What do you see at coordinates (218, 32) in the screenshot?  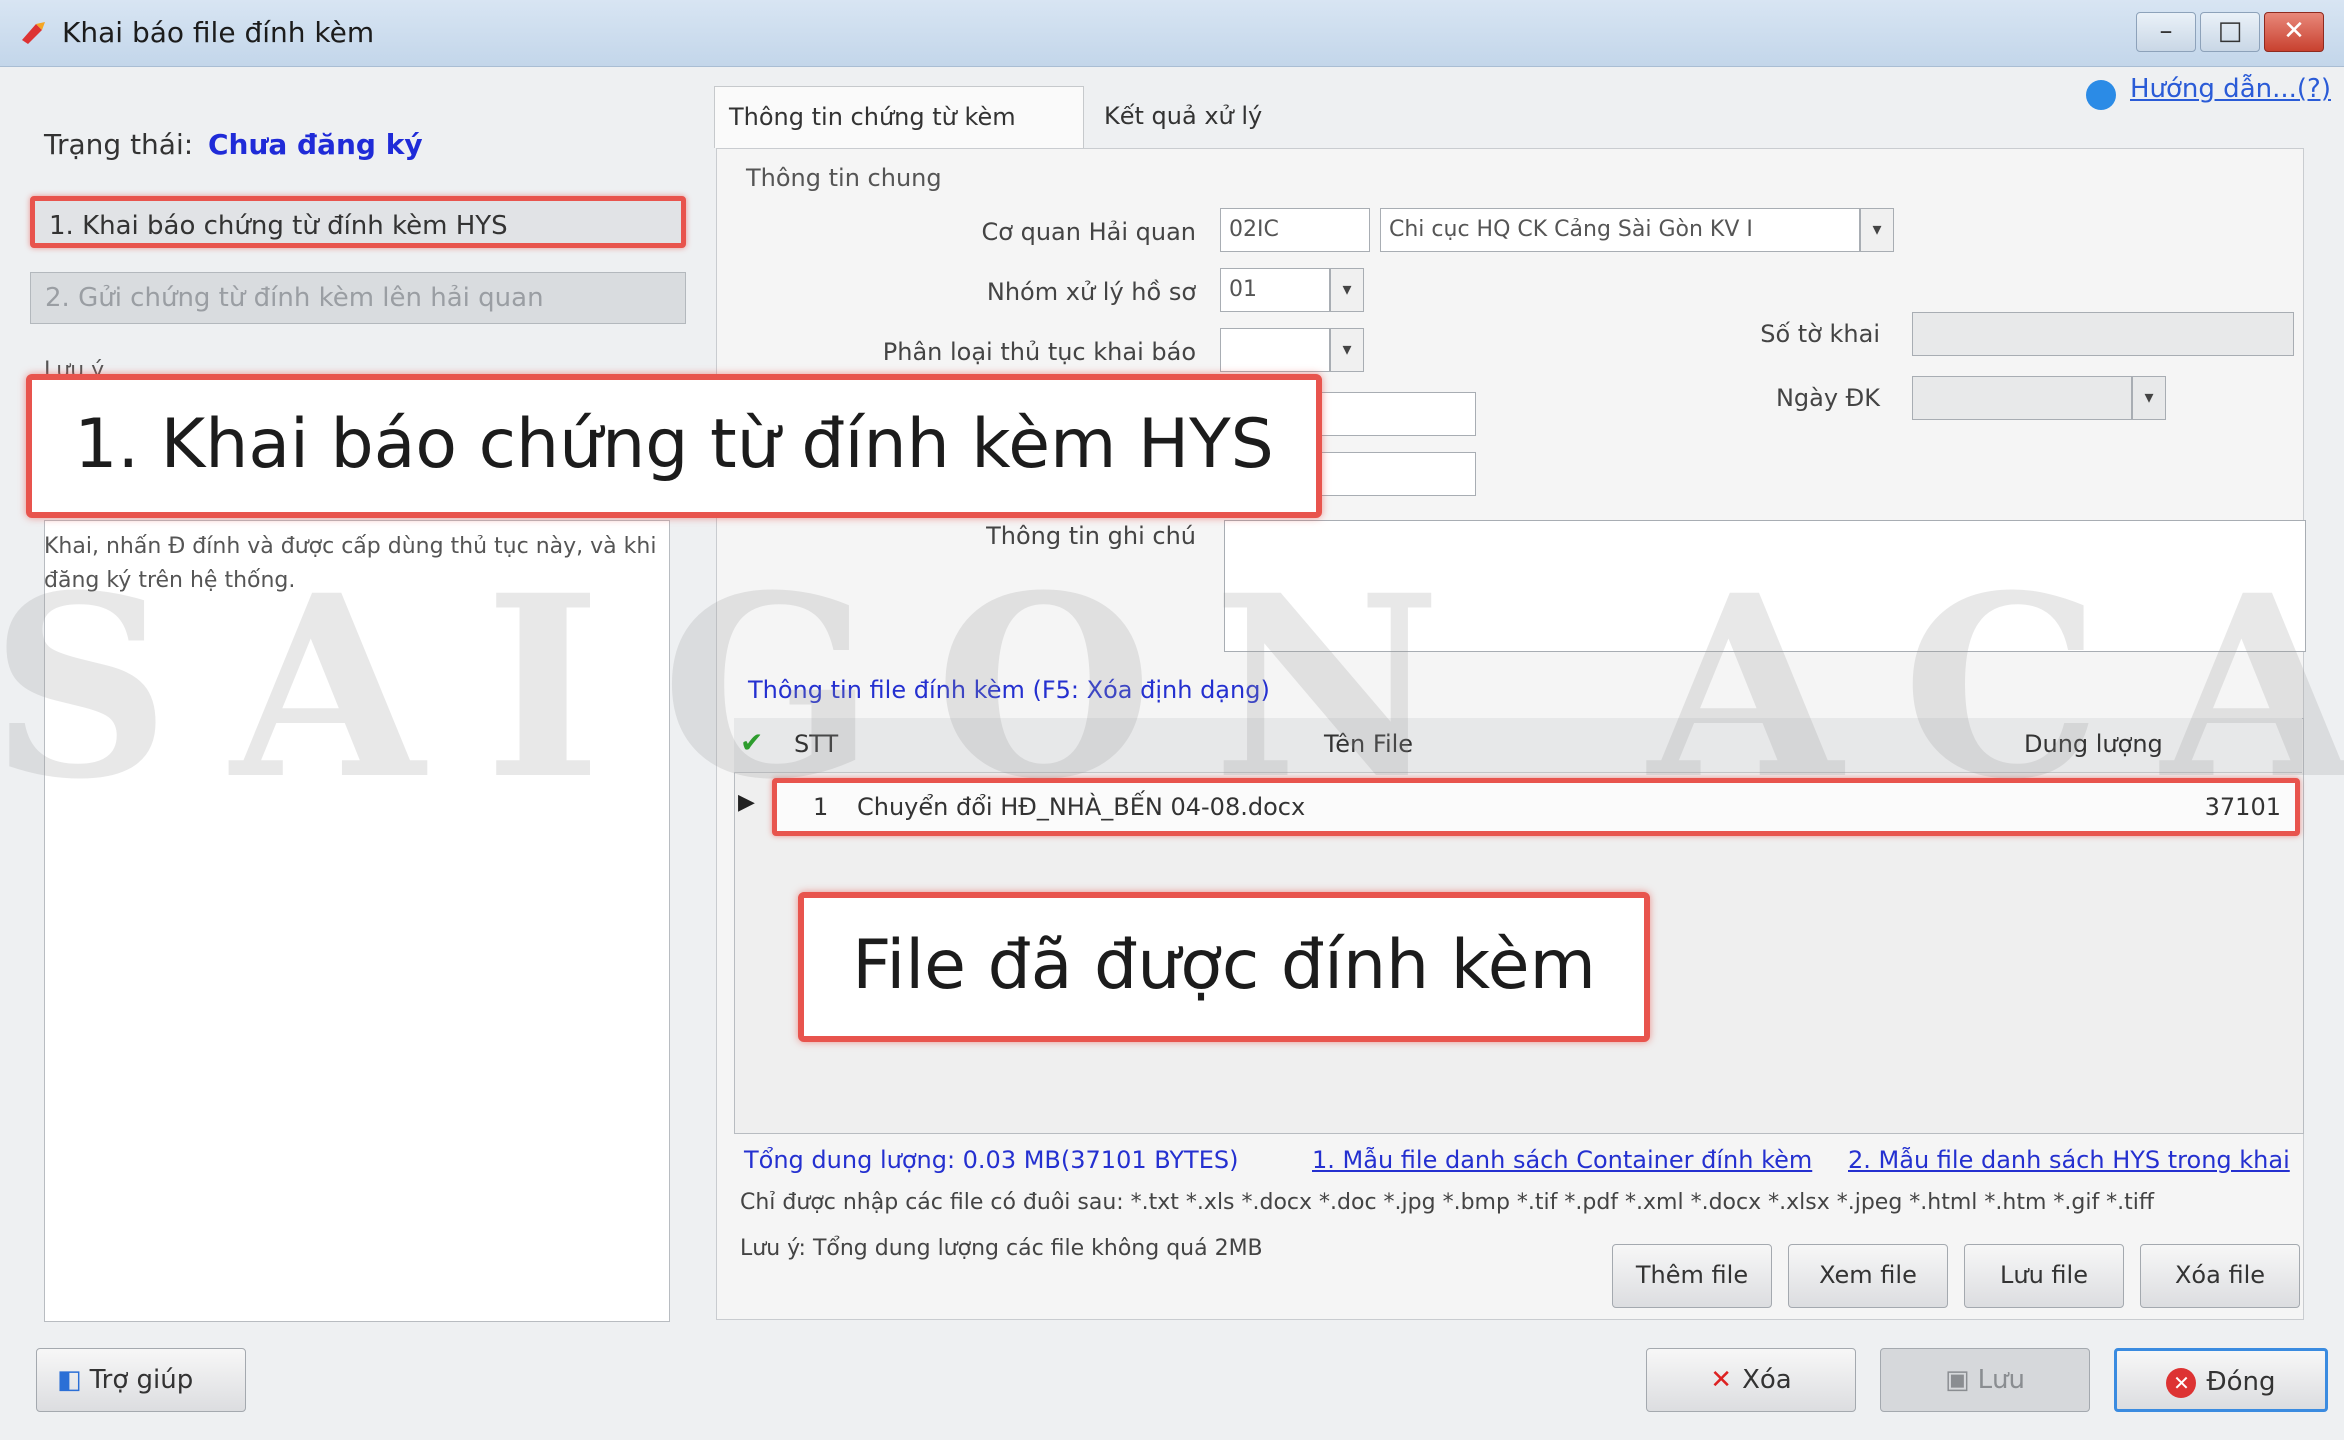 I see `window-title: Khai báo file đính kèm` at bounding box center [218, 32].